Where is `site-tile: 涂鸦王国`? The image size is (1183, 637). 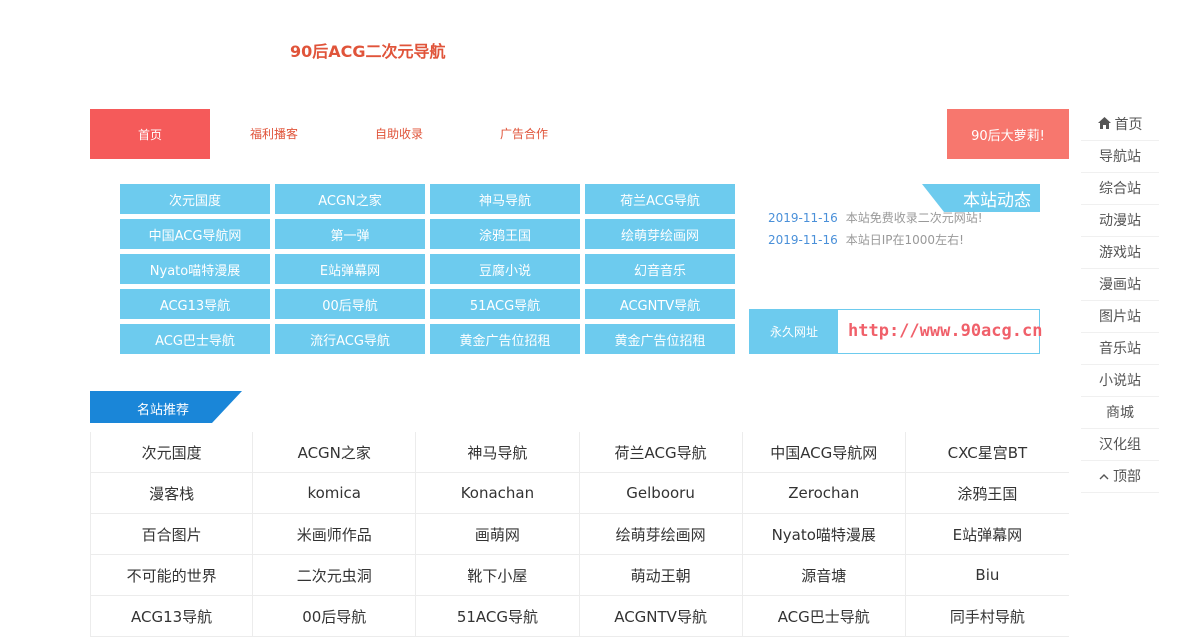 site-tile: 涂鸦王国 is located at coordinates (505, 234).